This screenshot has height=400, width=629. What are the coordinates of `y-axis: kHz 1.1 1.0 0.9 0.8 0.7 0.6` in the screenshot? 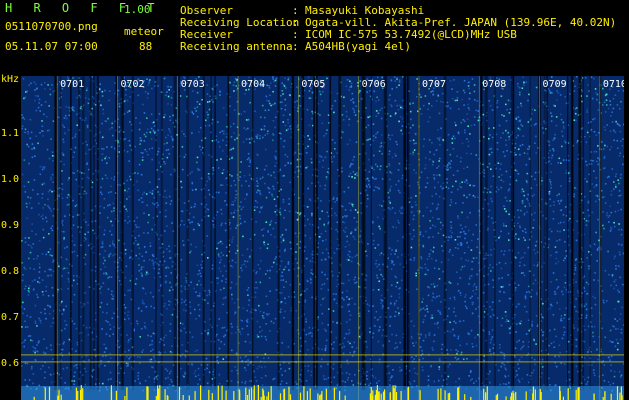 It's located at (10, 237).